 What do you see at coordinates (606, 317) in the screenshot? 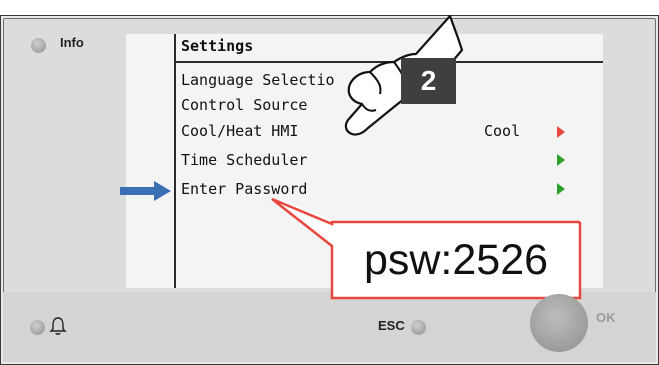
I see `ok-label: OK` at bounding box center [606, 317].